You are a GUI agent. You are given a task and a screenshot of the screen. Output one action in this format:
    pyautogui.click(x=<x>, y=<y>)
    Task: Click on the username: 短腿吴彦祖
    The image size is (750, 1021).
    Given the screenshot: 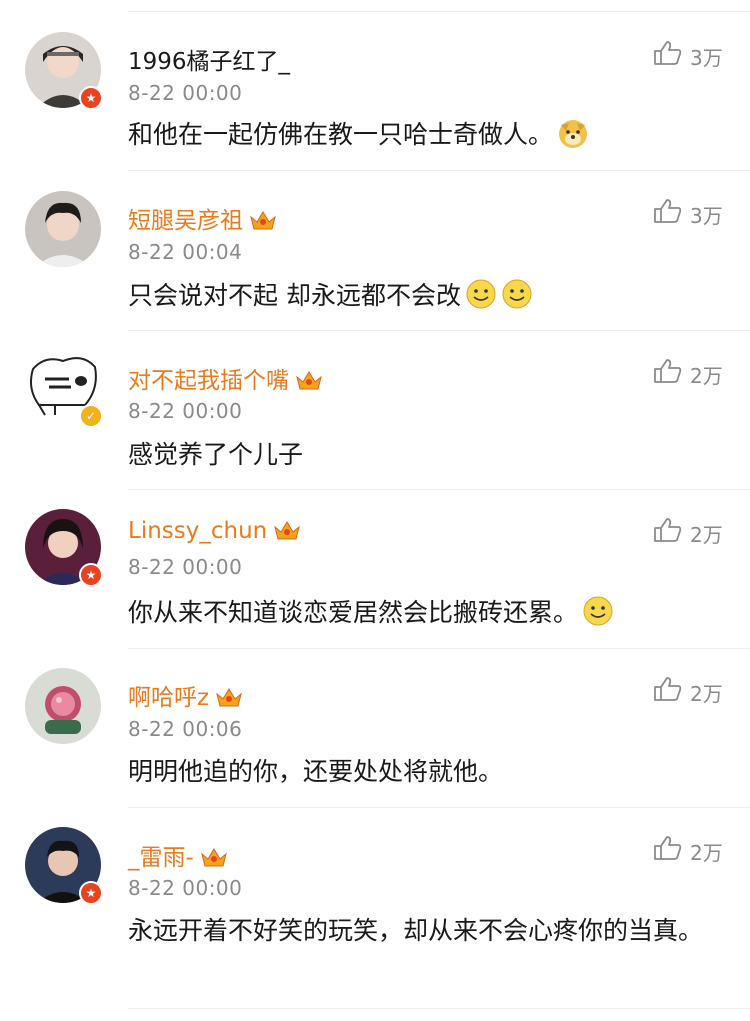 What is the action you would take?
    pyautogui.click(x=202, y=218)
    